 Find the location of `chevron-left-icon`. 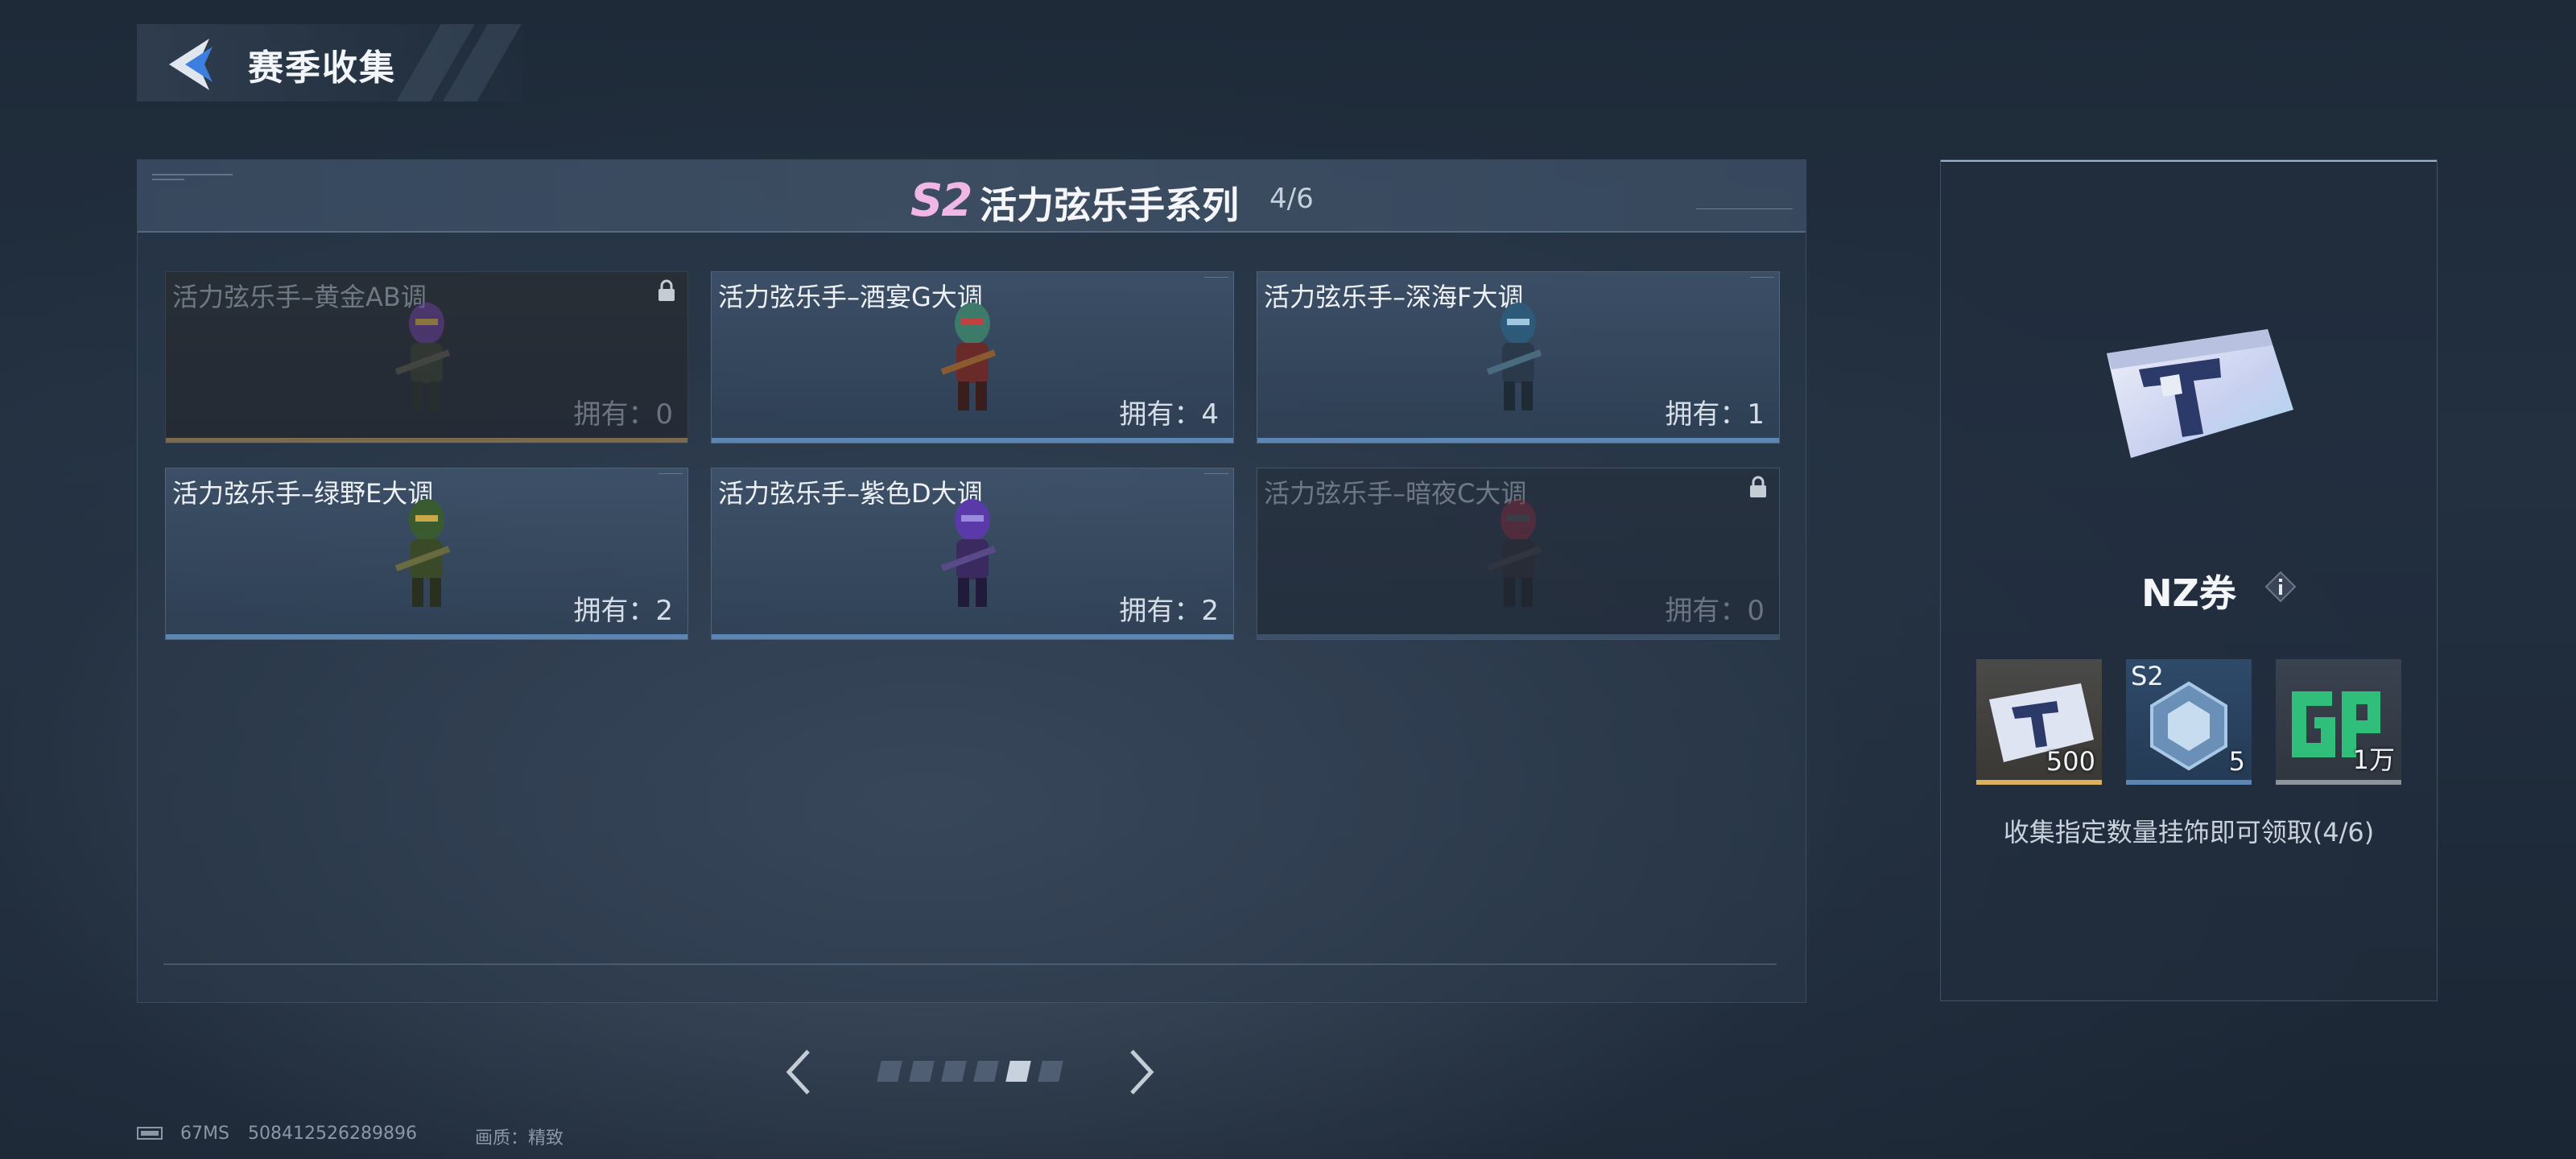

chevron-left-icon is located at coordinates (798, 1072).